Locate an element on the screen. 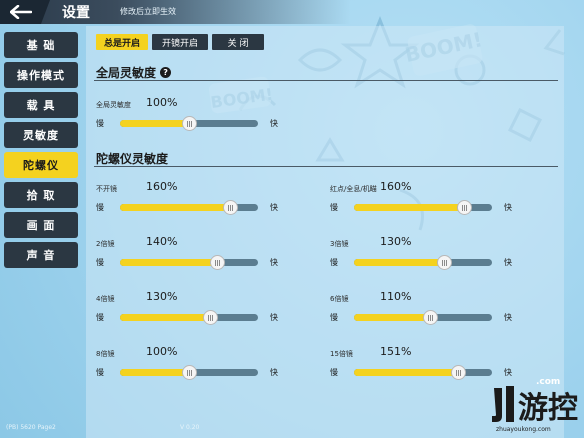 The width and height of the screenshot is (584, 438). slider-label: 4倍镜 is located at coordinates (105, 299).